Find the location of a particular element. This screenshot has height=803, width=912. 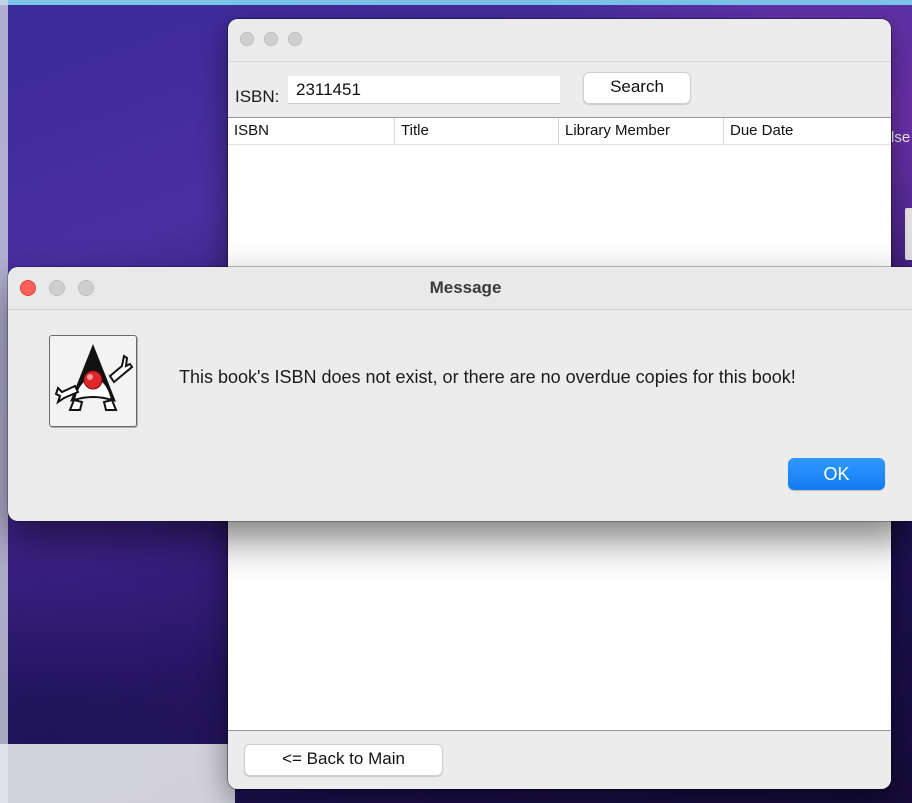

background-window-text: lse is located at coordinates (901, 137).